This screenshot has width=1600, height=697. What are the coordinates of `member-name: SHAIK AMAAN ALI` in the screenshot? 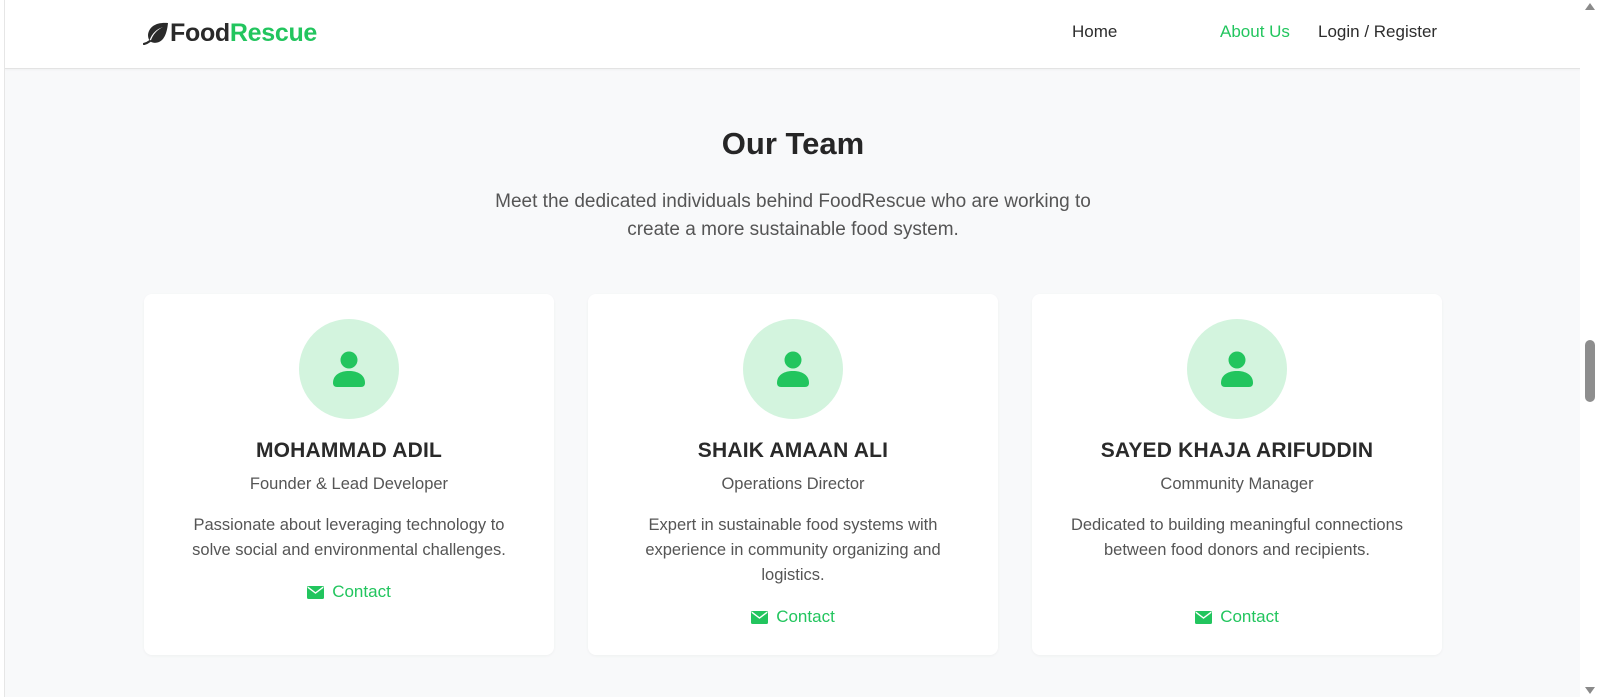 It's located at (793, 450).